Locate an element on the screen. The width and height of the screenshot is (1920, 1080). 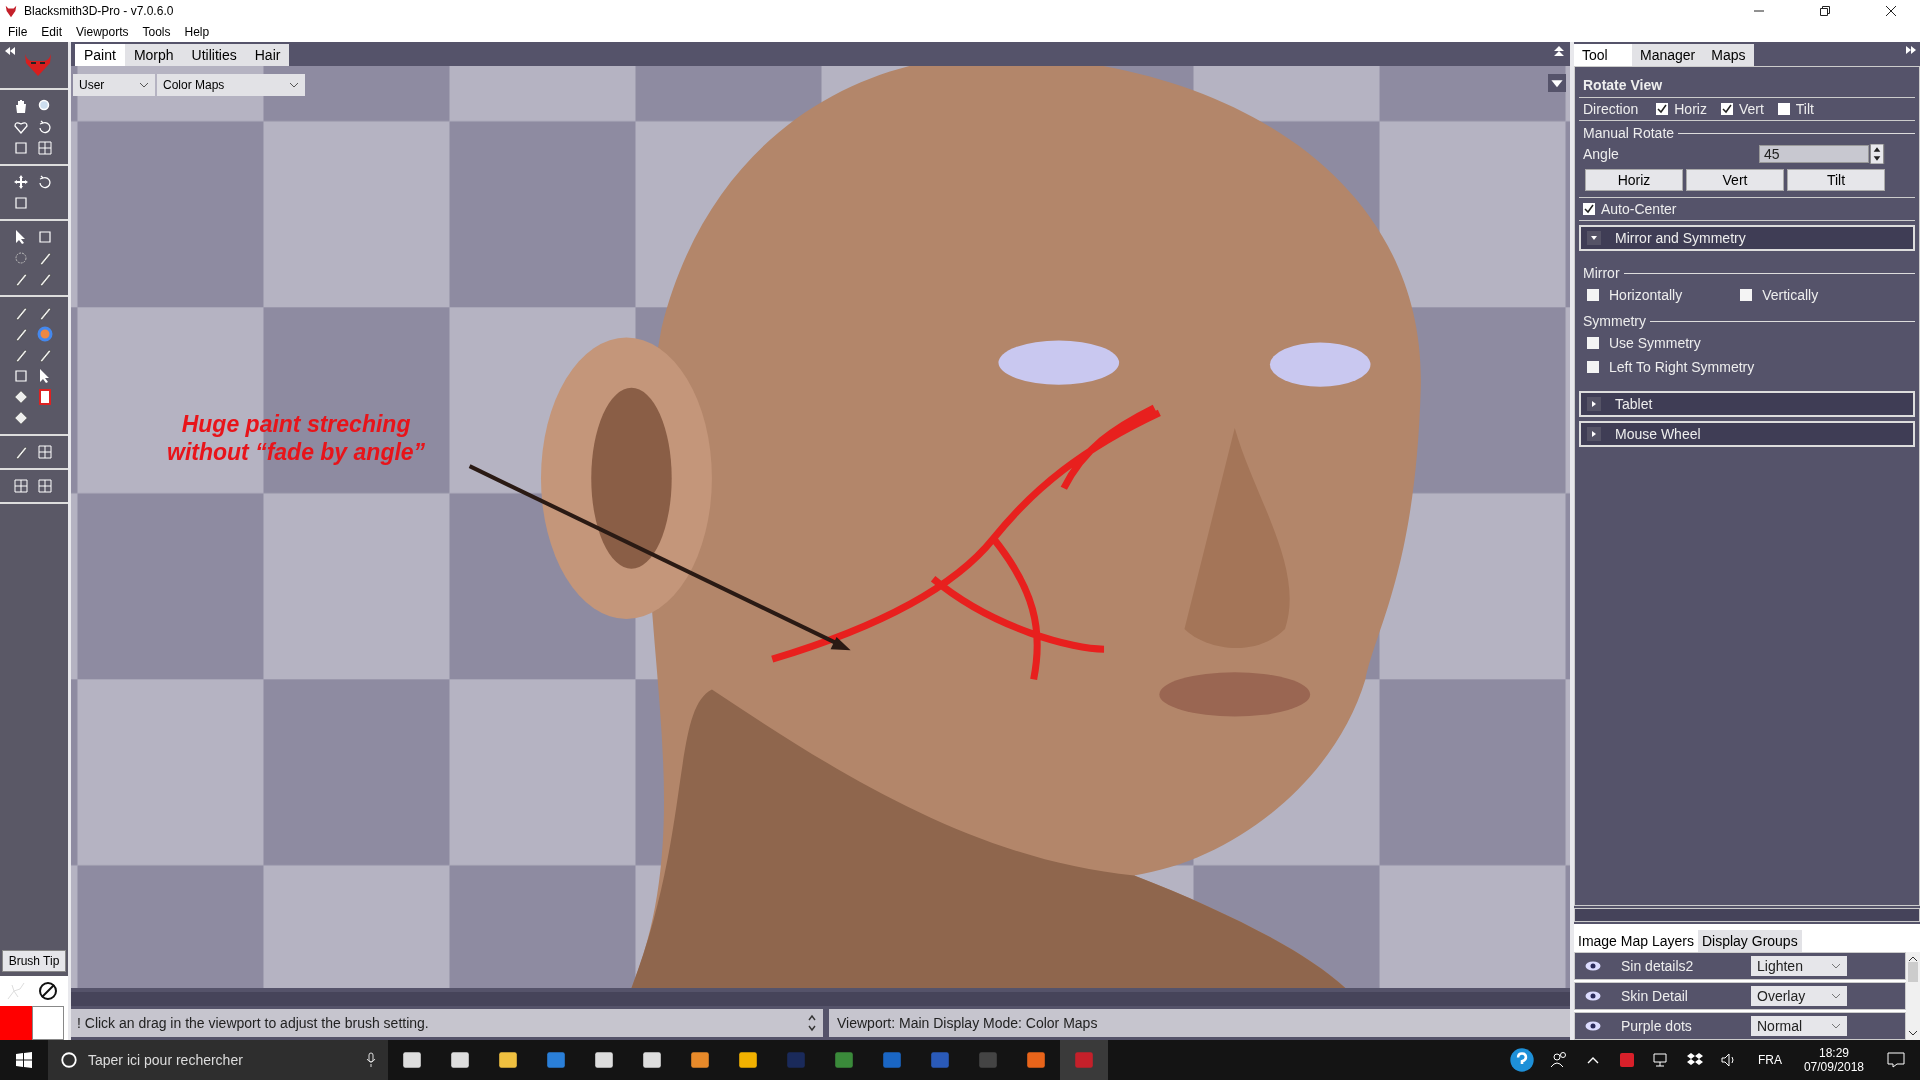
window-title: Blacksmith3D-Pro - v7.0.6.0 is located at coordinates (99, 11).